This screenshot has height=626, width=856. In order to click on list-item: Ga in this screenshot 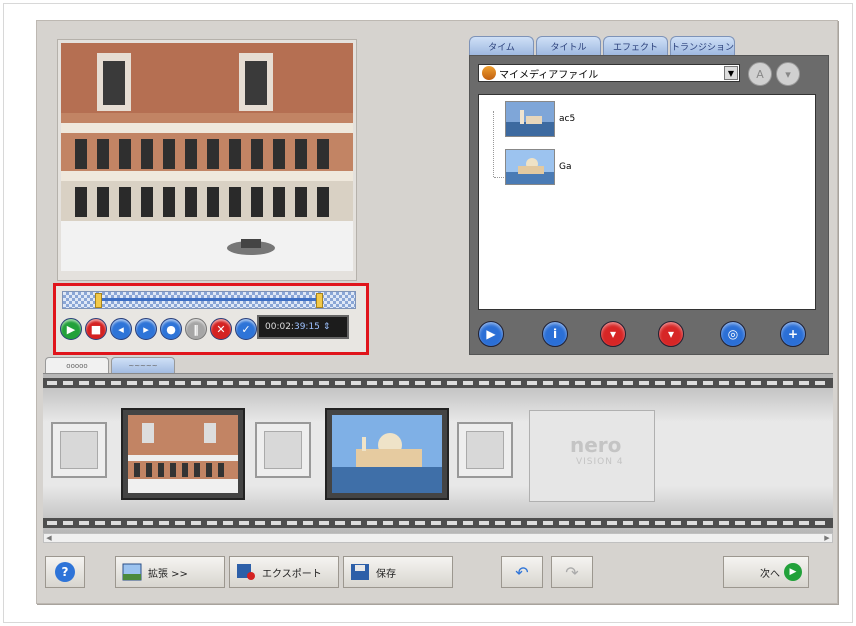, I will do `click(538, 167)`.